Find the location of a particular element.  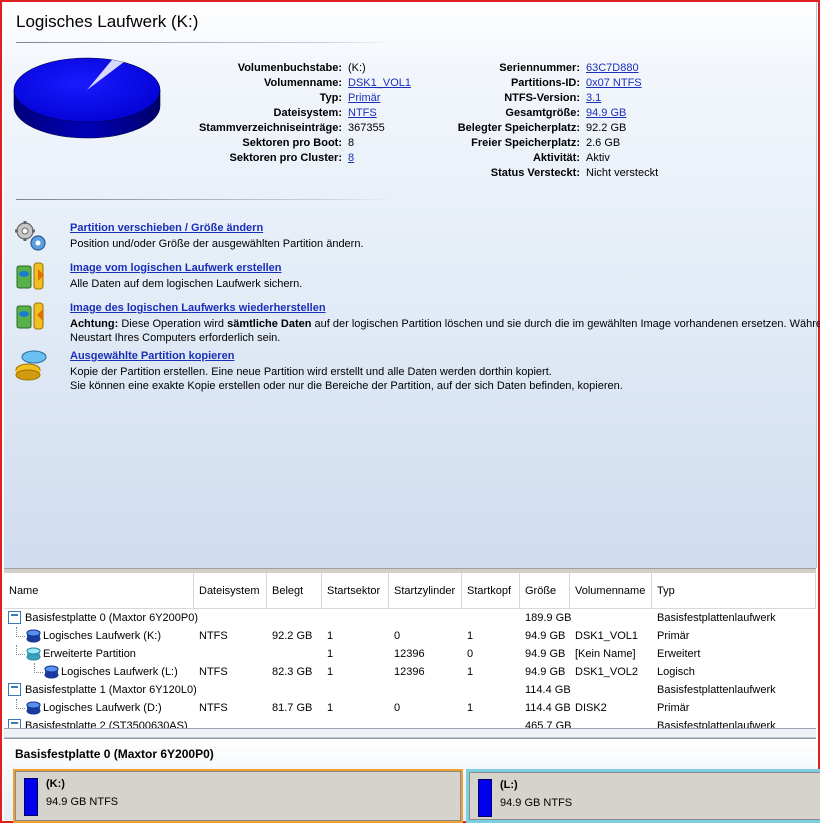

property-row: Stammverzeichniseinträge: 367355 is located at coordinates (287, 128).